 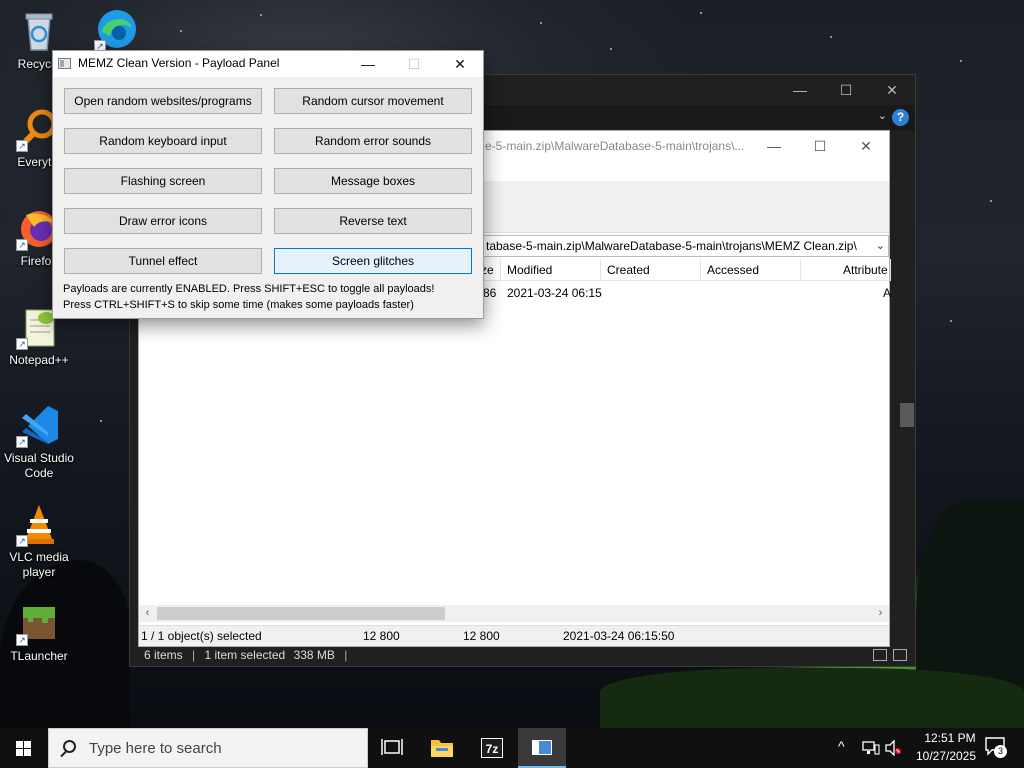 I want to click on payload-flashing-screen-button: Flashing screen, so click(x=163, y=181).